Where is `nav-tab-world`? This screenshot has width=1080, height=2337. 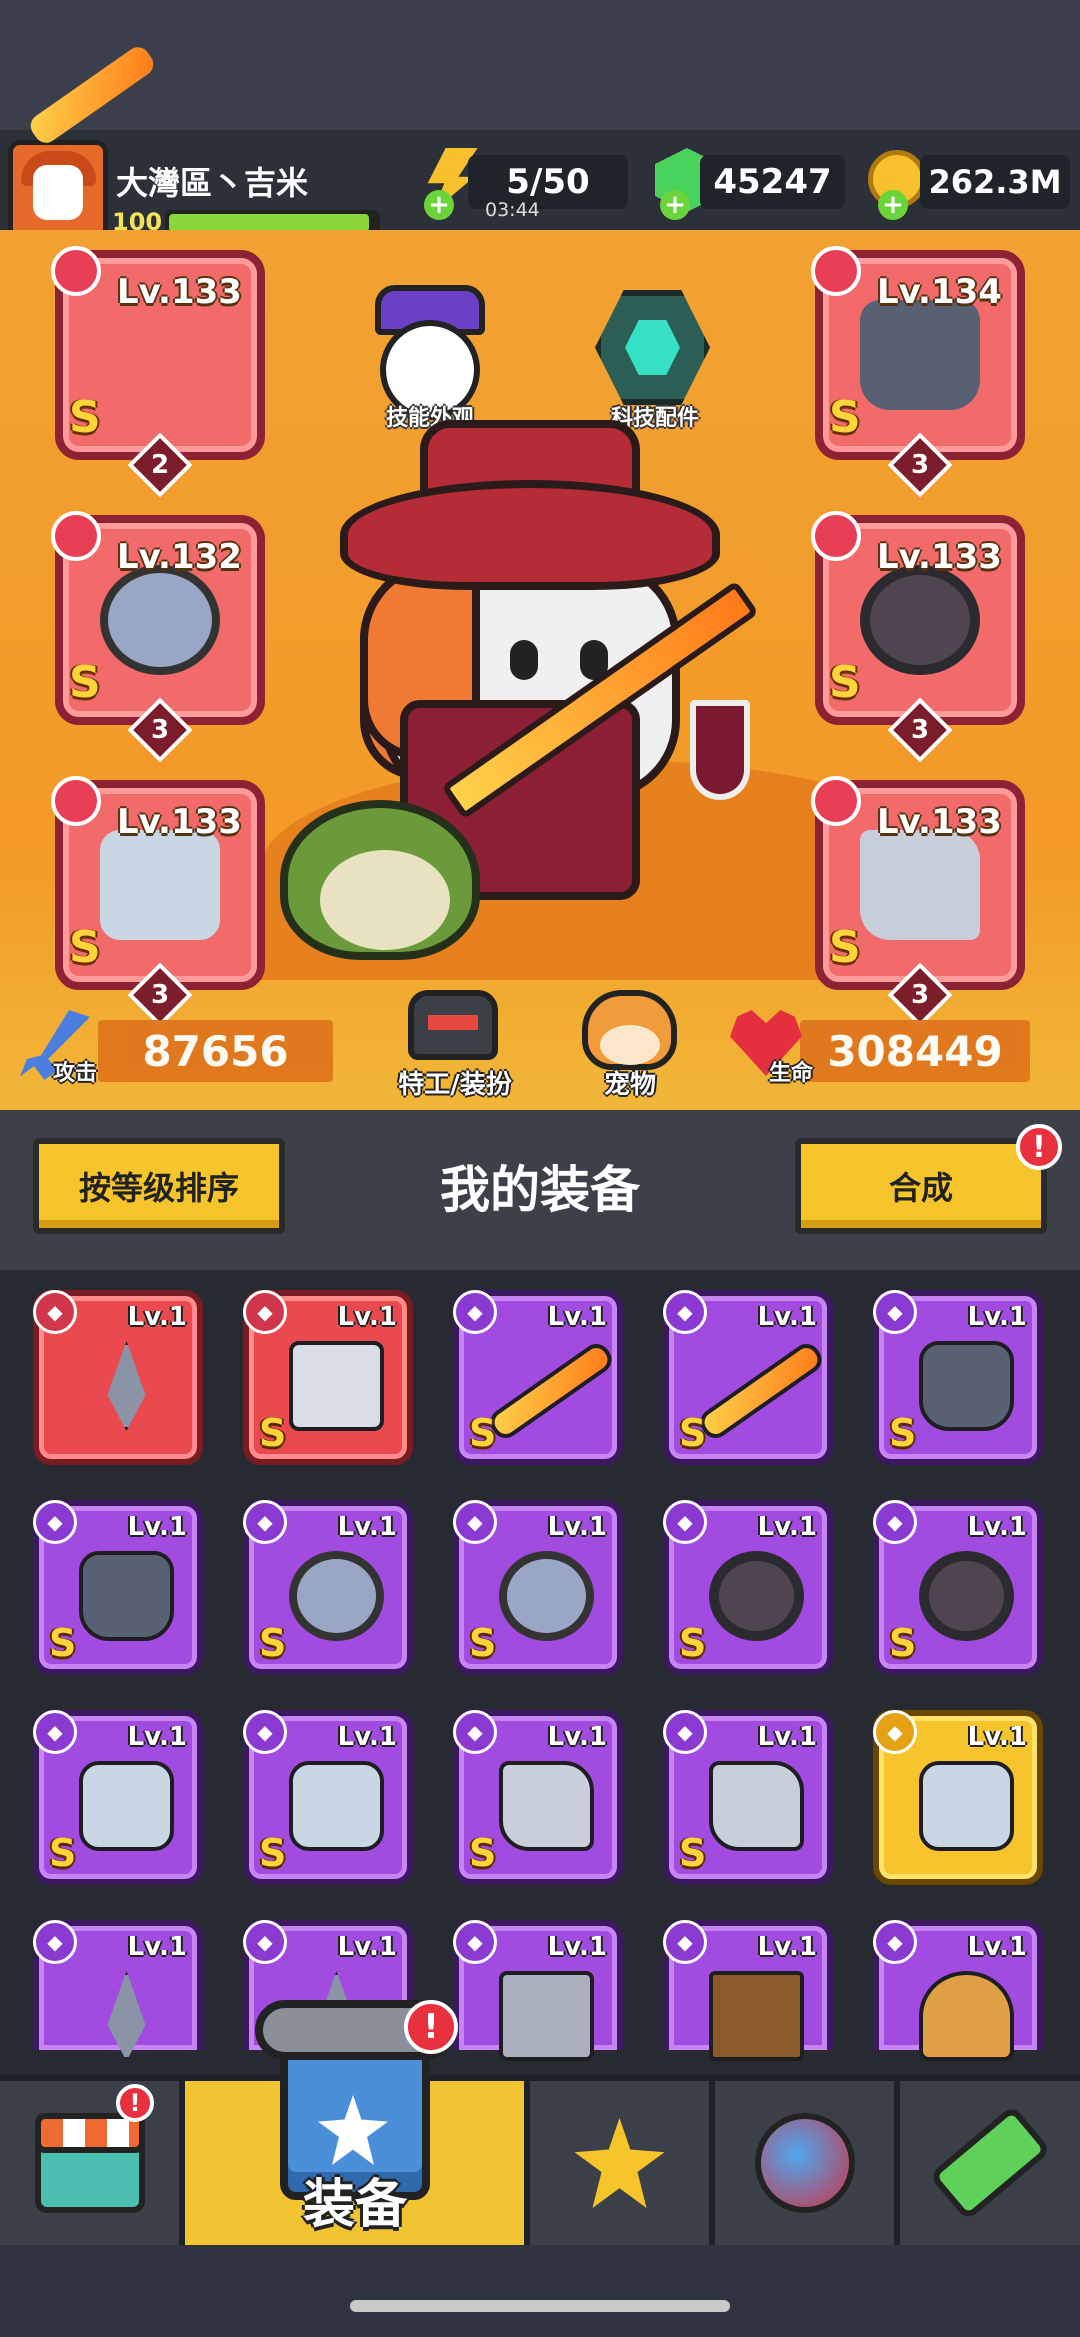
nav-tab-world is located at coordinates (807, 2163).